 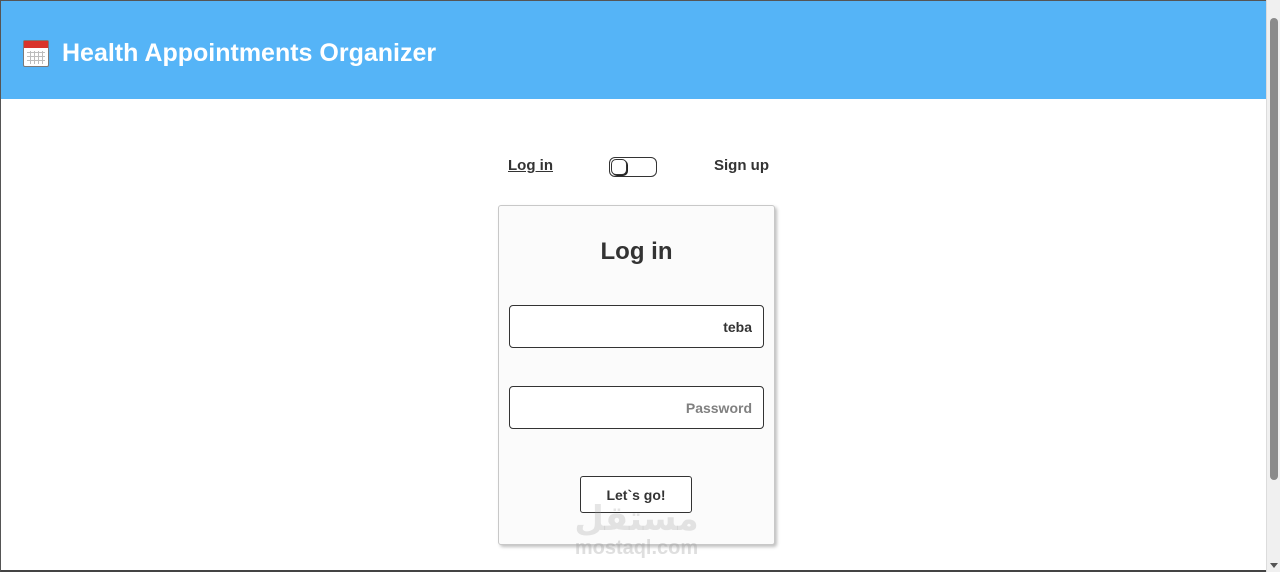 I want to click on login-signup-toggle, so click(x=633, y=167).